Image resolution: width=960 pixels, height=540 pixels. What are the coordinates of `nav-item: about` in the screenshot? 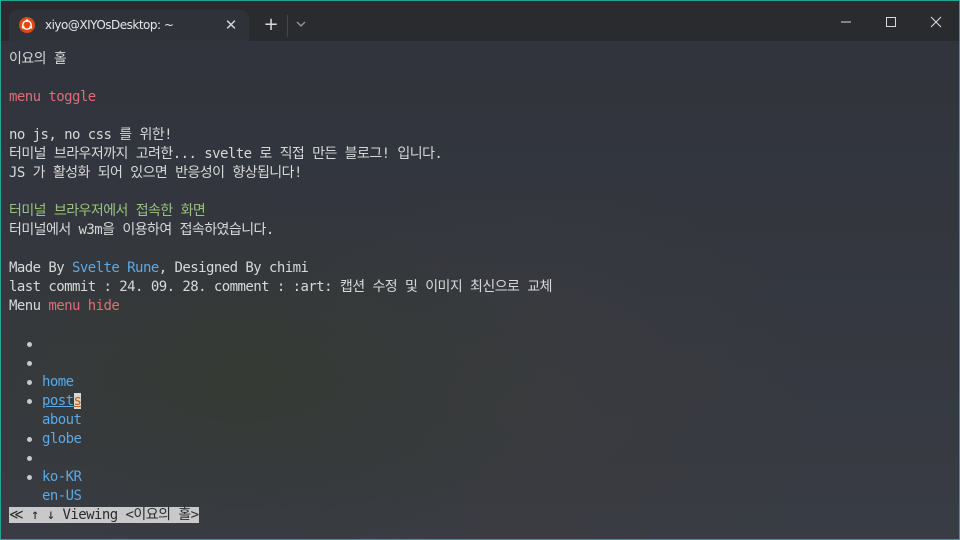 It's located at (109, 400).